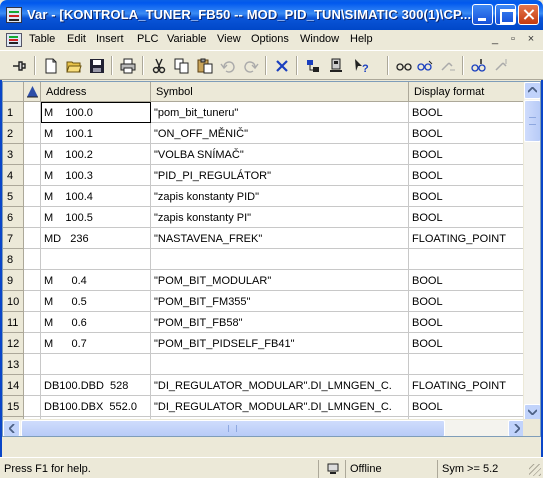  I want to click on table-row: 1 M 100.0 "pom_bit_tuneru" BOOL, so click(264, 112).